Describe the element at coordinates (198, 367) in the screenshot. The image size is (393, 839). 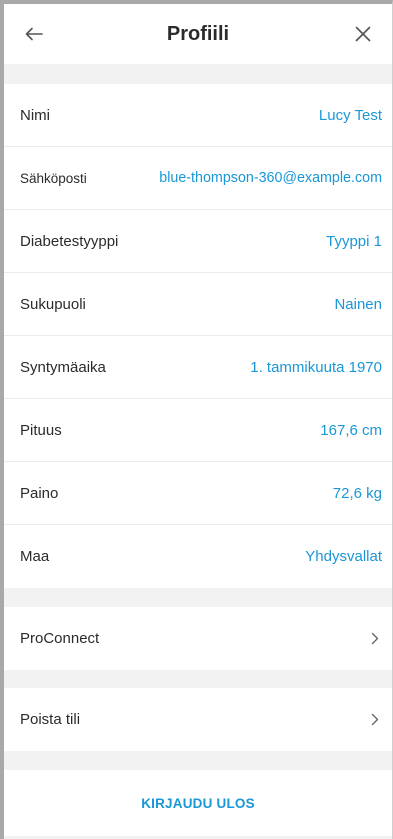
I see `row-birthdate: Syntymäaika 1. tammikuuta 1970` at that location.